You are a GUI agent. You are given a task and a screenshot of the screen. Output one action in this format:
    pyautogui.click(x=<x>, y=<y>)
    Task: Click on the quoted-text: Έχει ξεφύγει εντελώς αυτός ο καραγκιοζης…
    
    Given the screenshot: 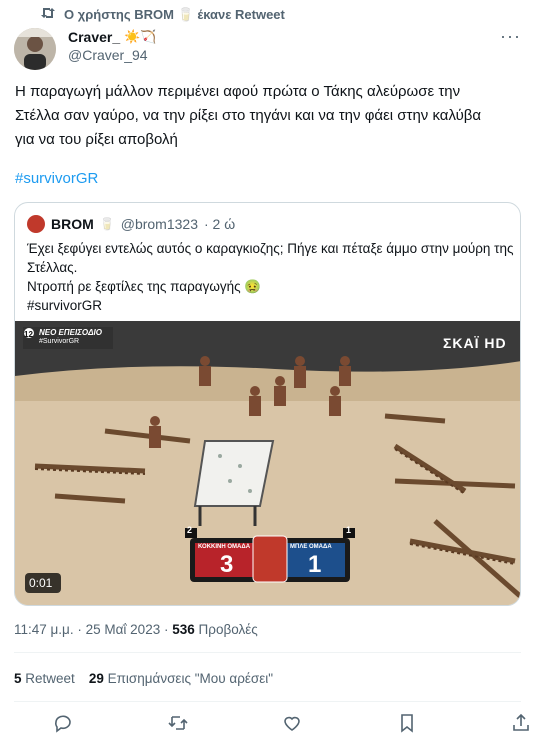 What is the action you would take?
    pyautogui.click(x=270, y=277)
    